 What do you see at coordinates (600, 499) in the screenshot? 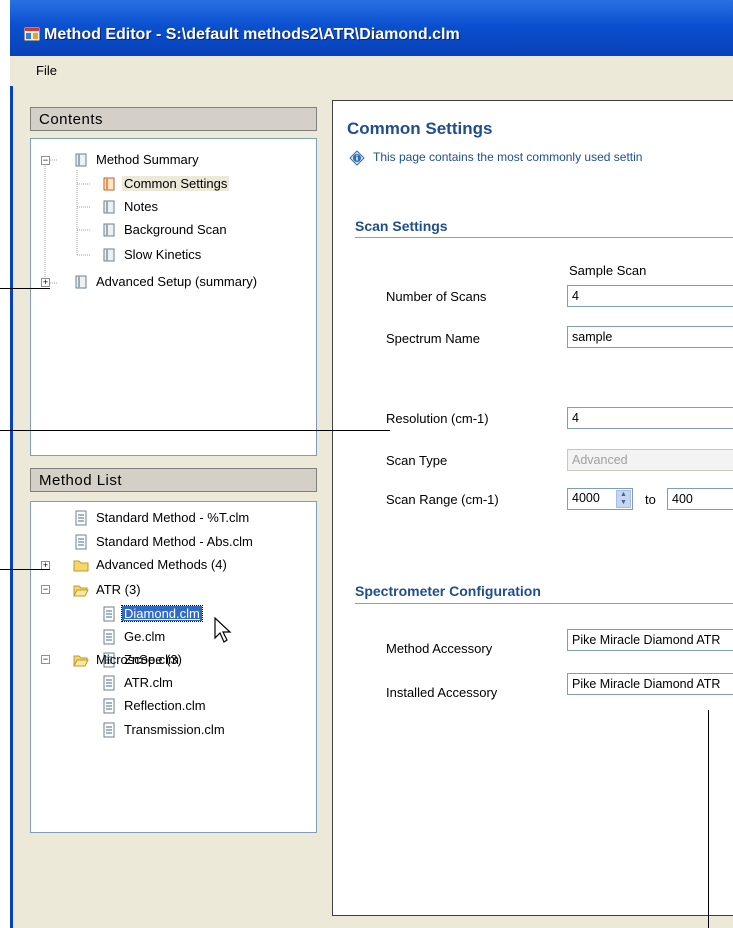
I see `scan-range-from-spinner: 4000 ▲ ▼` at bounding box center [600, 499].